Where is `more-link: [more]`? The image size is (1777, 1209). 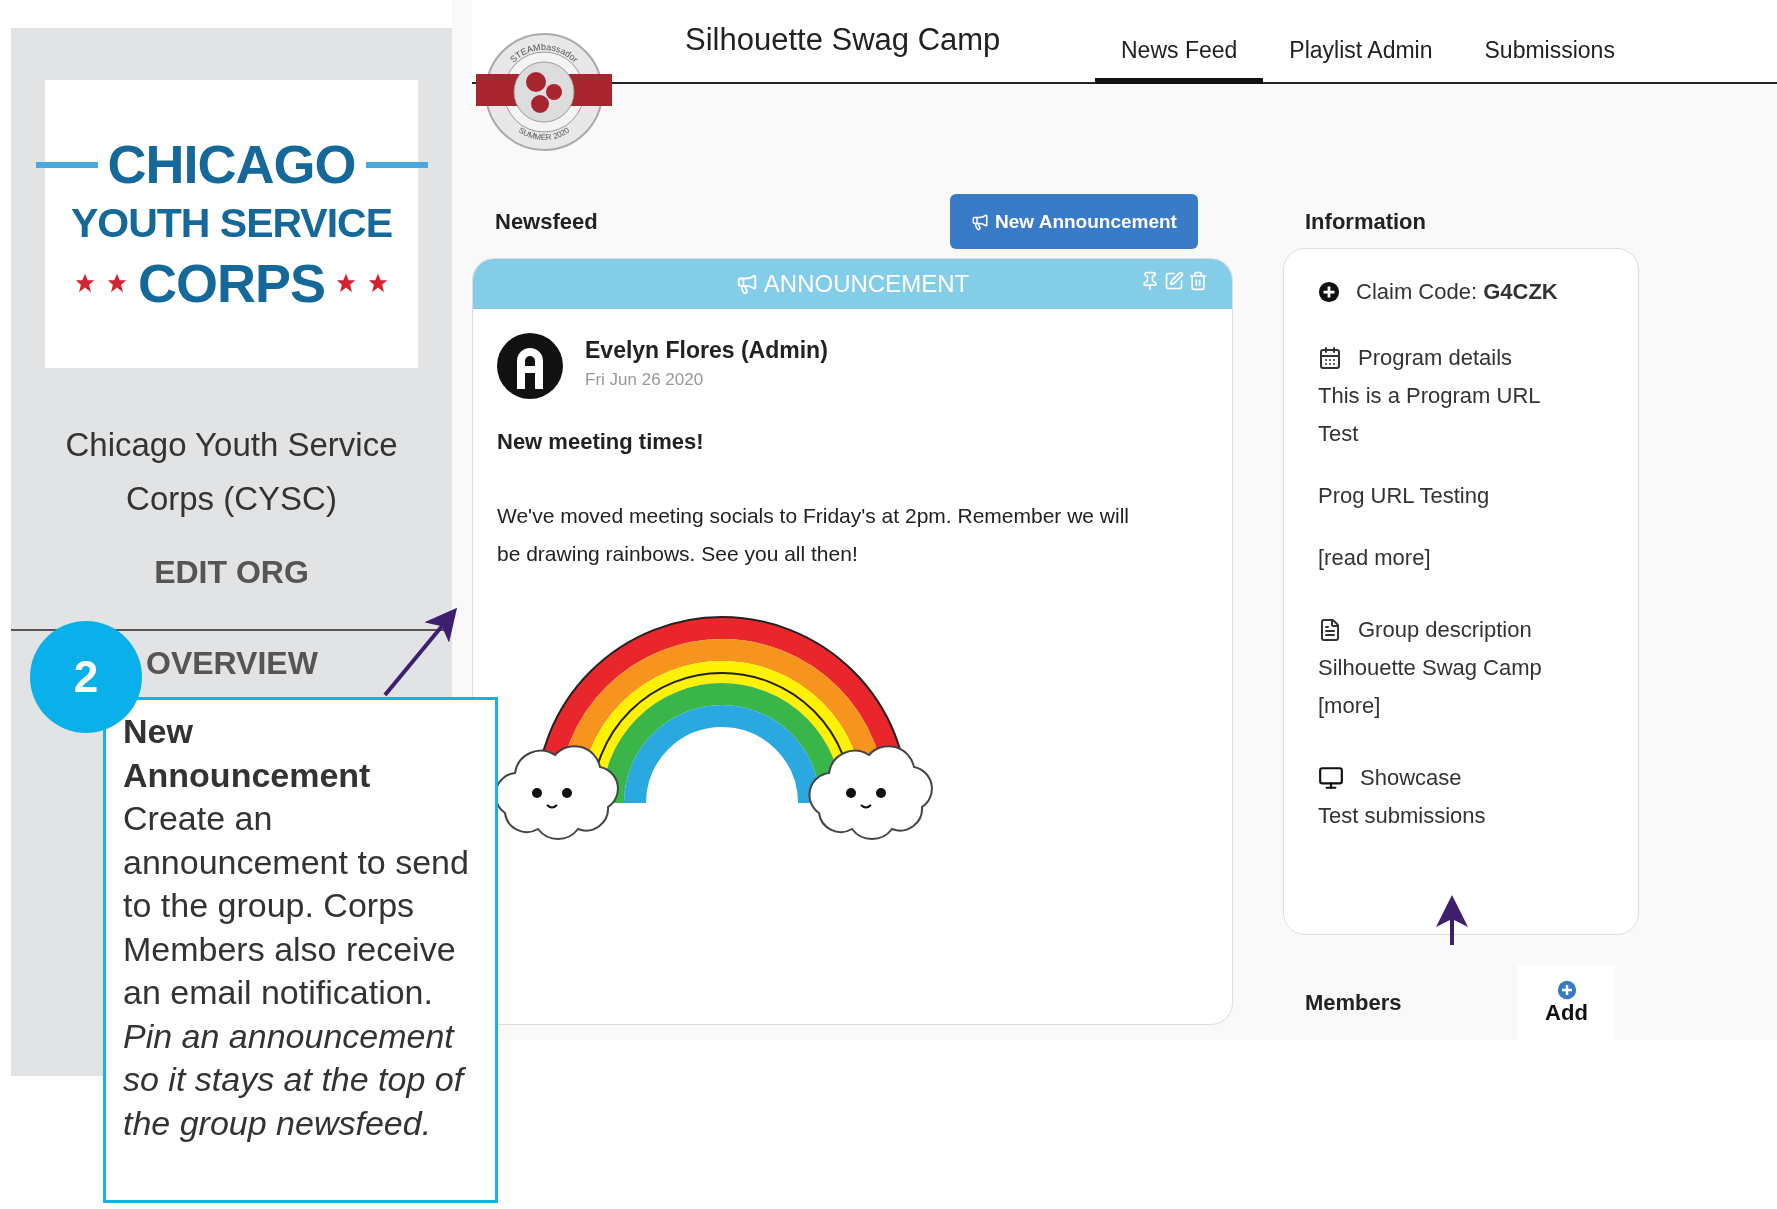
more-link: [more] is located at coordinates (1468, 706).